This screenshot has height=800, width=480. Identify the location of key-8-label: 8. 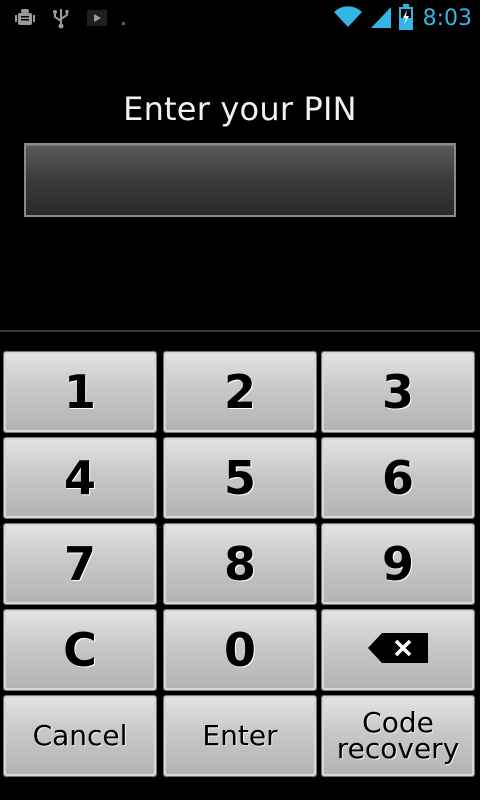
(239, 564).